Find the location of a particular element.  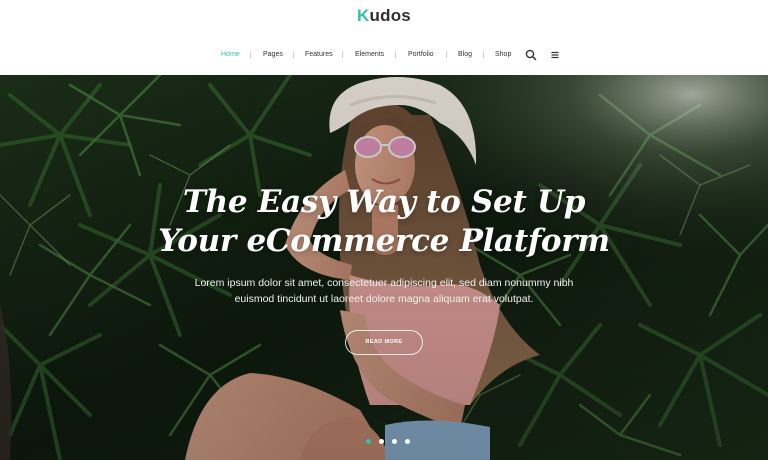

nav-item-elements: Elements is located at coordinates (369, 55).